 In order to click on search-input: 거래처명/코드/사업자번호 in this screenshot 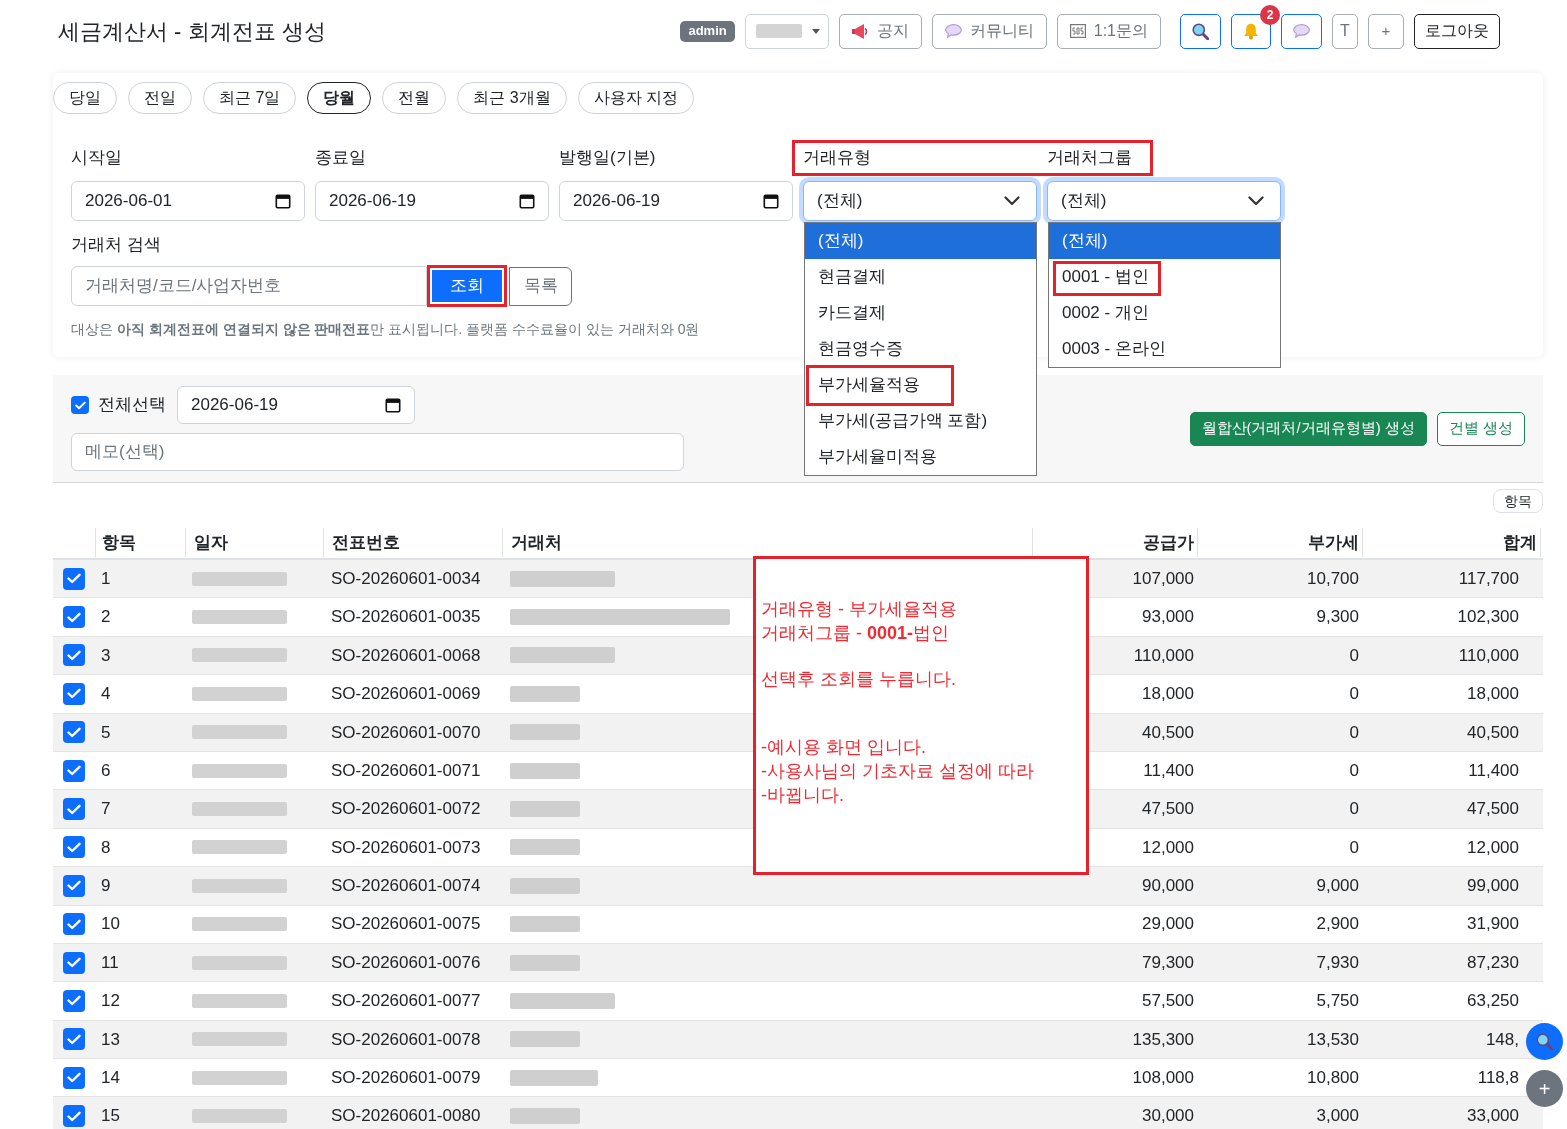, I will do `click(249, 286)`.